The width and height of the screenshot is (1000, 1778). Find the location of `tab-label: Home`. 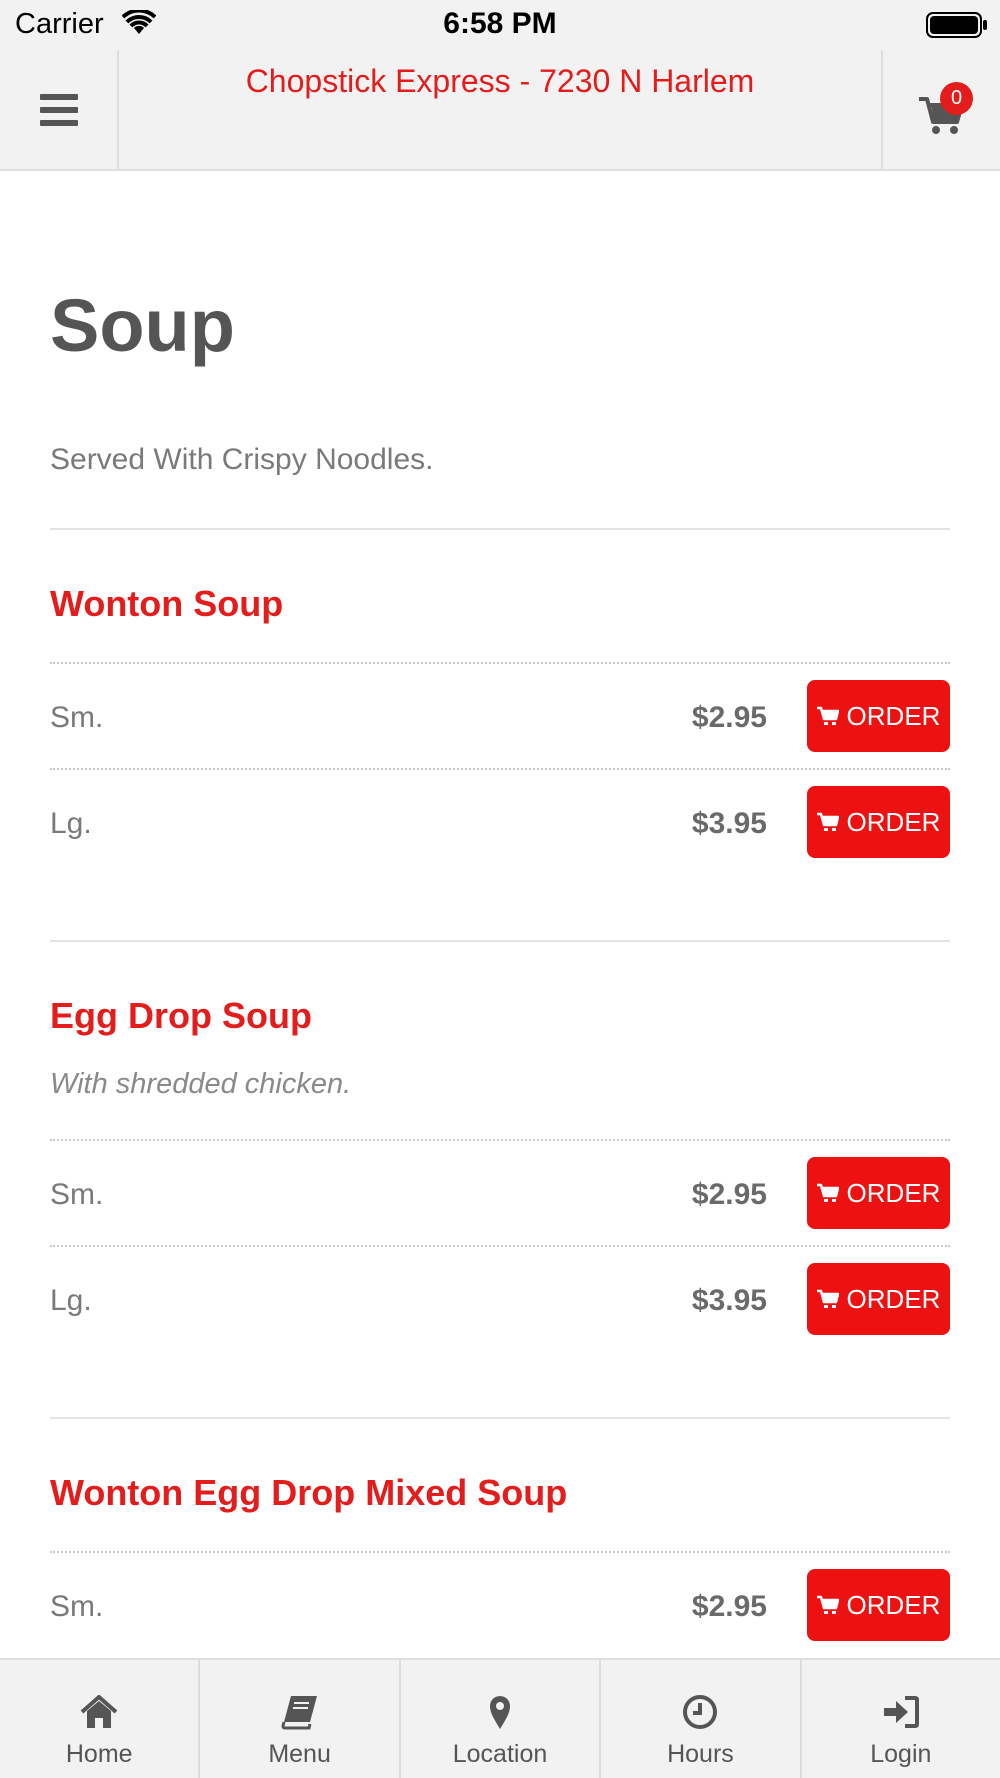

tab-label: Home is located at coordinates (99, 1754).